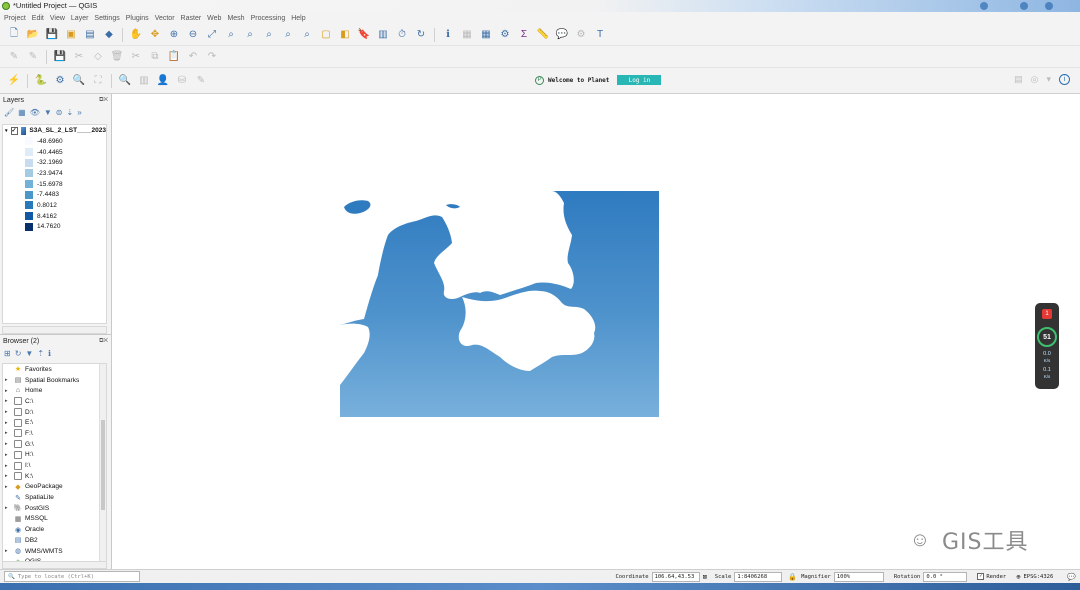  What do you see at coordinates (163, 81) in the screenshot?
I see `user-icon: 👤` at bounding box center [163, 81].